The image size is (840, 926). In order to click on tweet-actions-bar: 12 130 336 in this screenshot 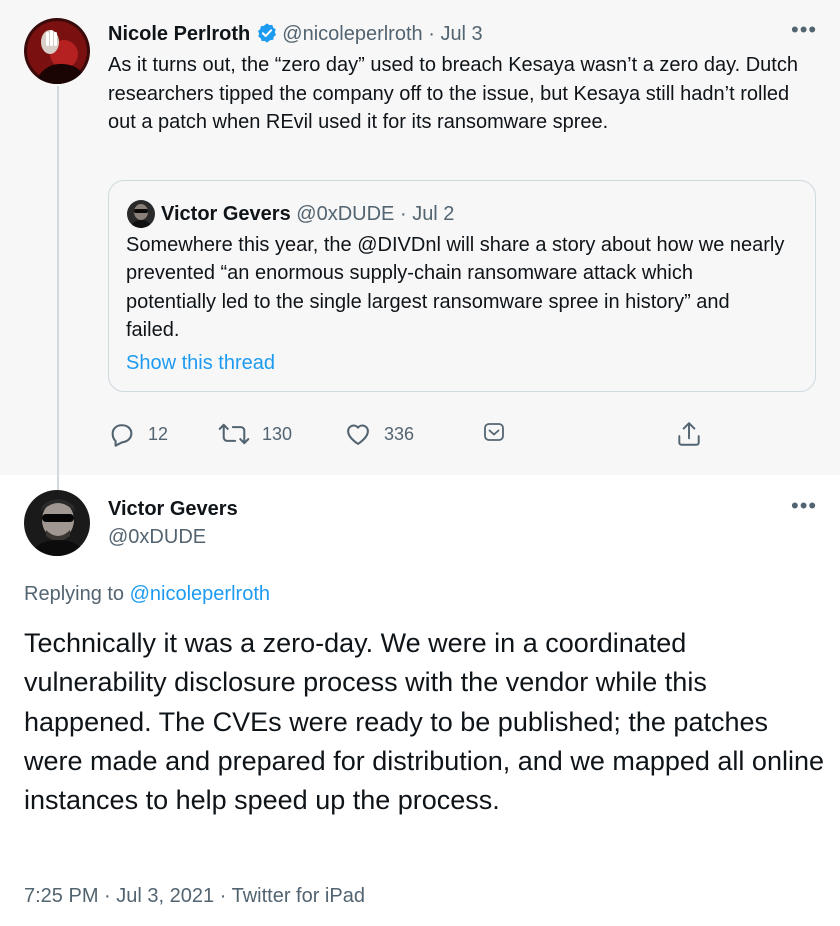, I will do `click(408, 435)`.